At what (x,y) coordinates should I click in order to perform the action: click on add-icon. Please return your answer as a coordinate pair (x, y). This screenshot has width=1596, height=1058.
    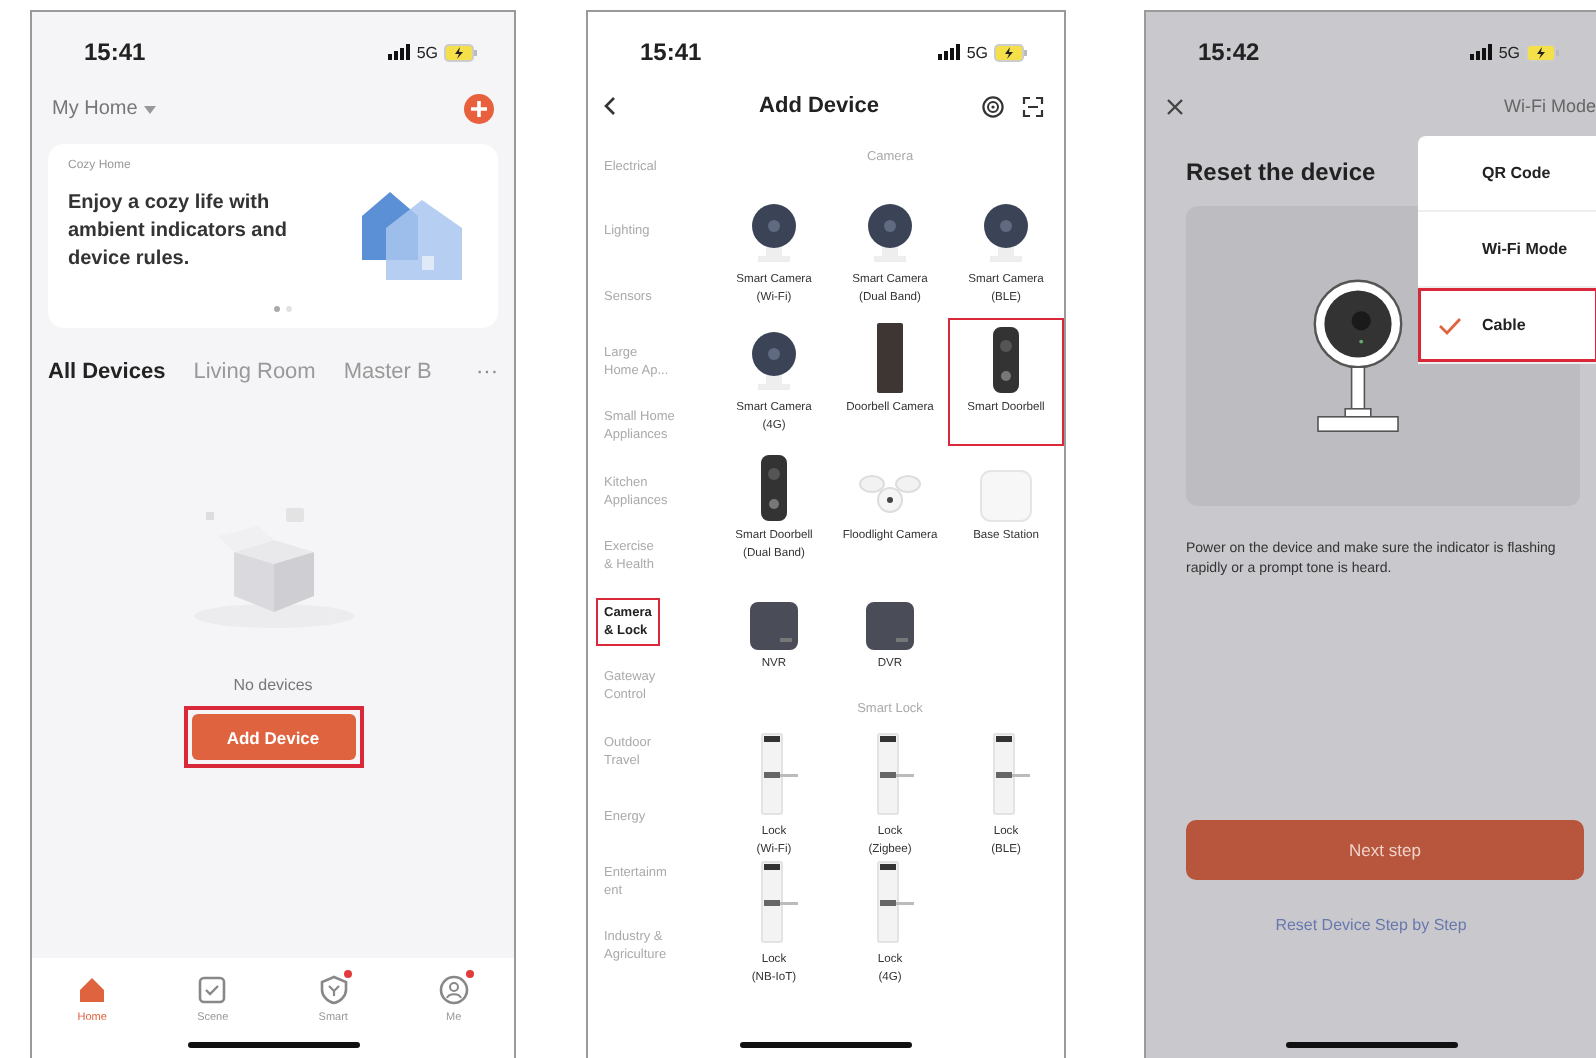
    Looking at the image, I should click on (479, 109).